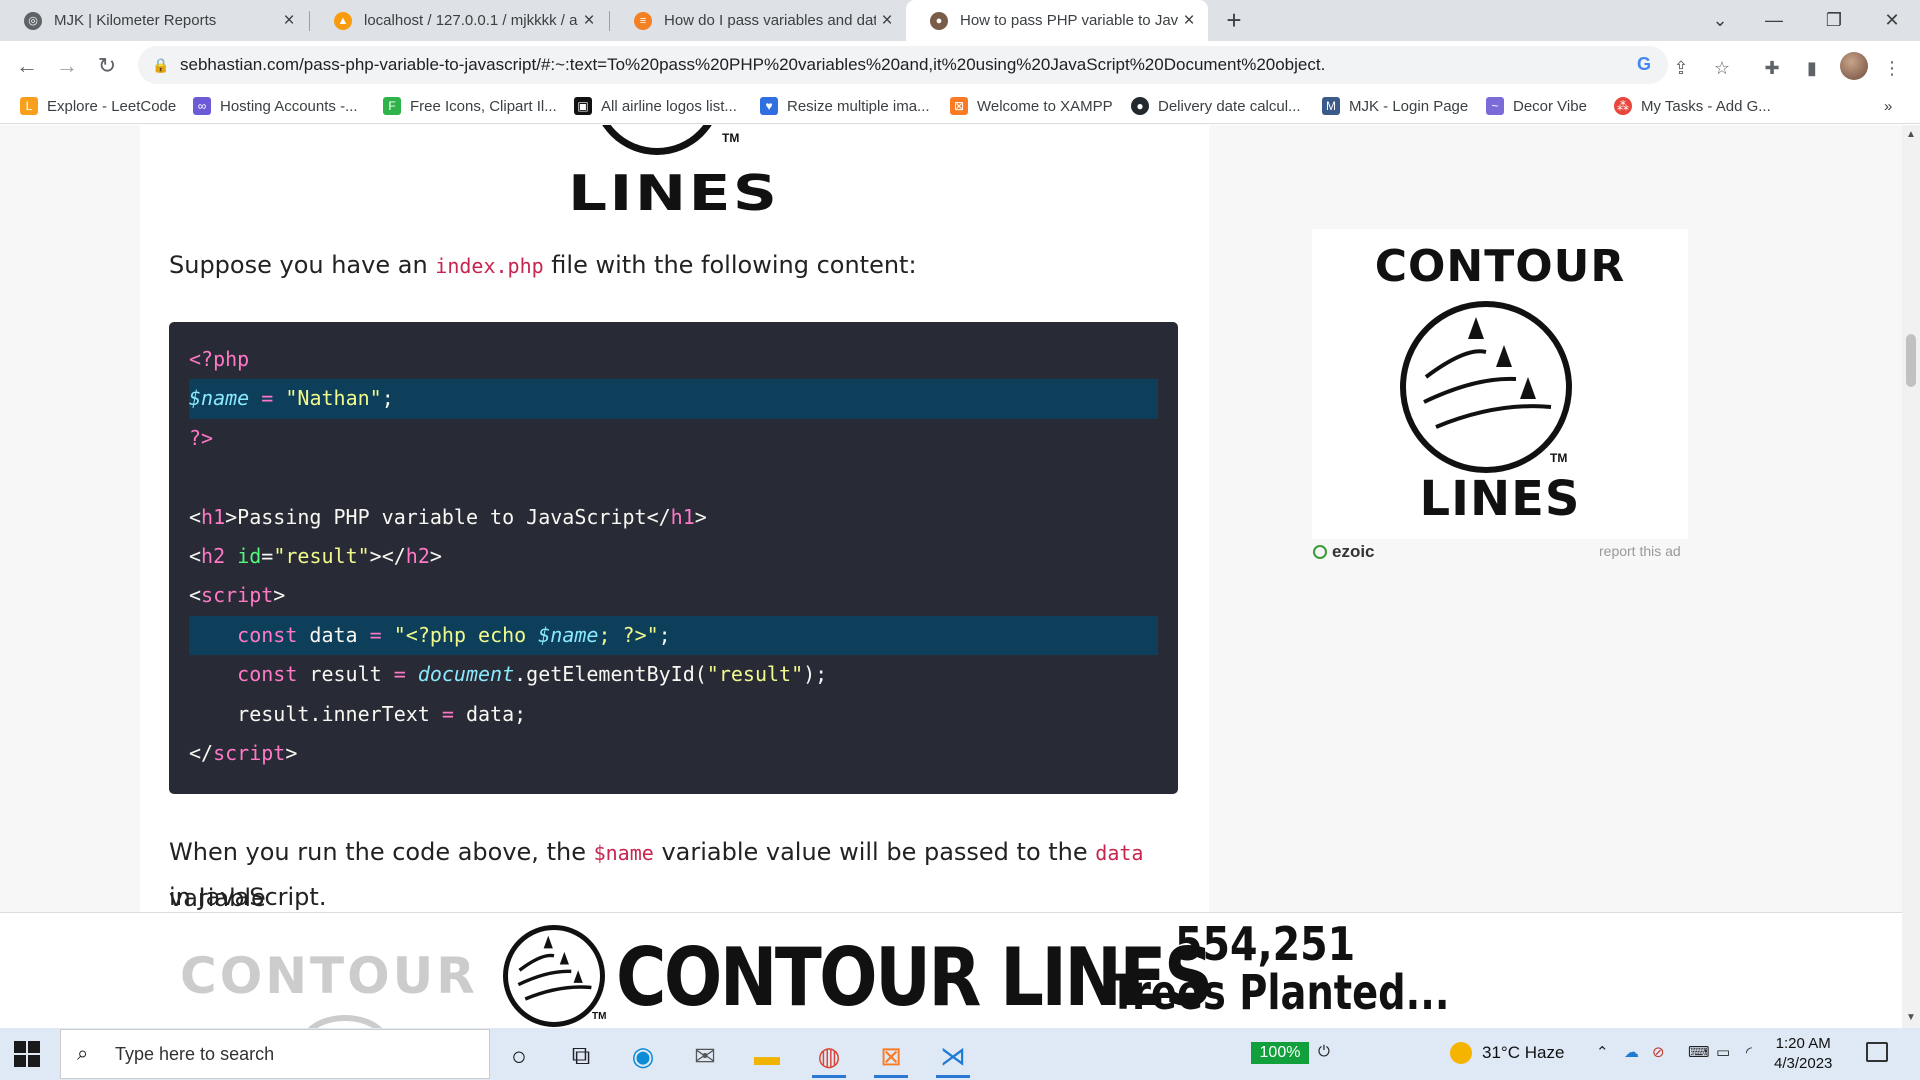 The image size is (1920, 1080). I want to click on ad-ghost-circle, so click(345, 1021).